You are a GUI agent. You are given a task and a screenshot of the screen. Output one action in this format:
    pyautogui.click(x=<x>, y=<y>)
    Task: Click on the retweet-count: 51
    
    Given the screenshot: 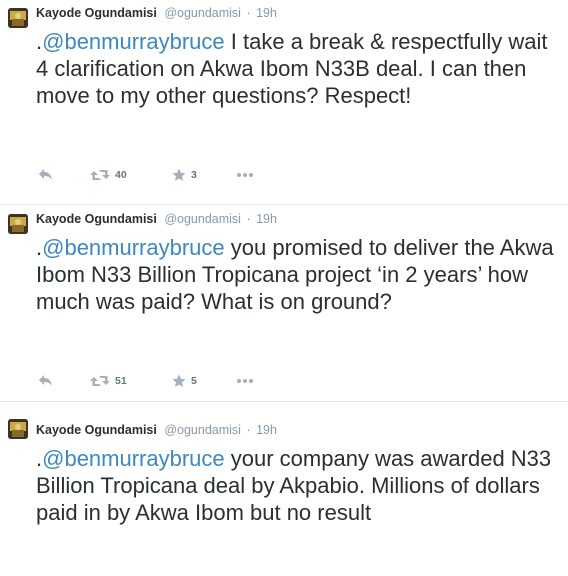 What is the action you would take?
    pyautogui.click(x=121, y=381)
    